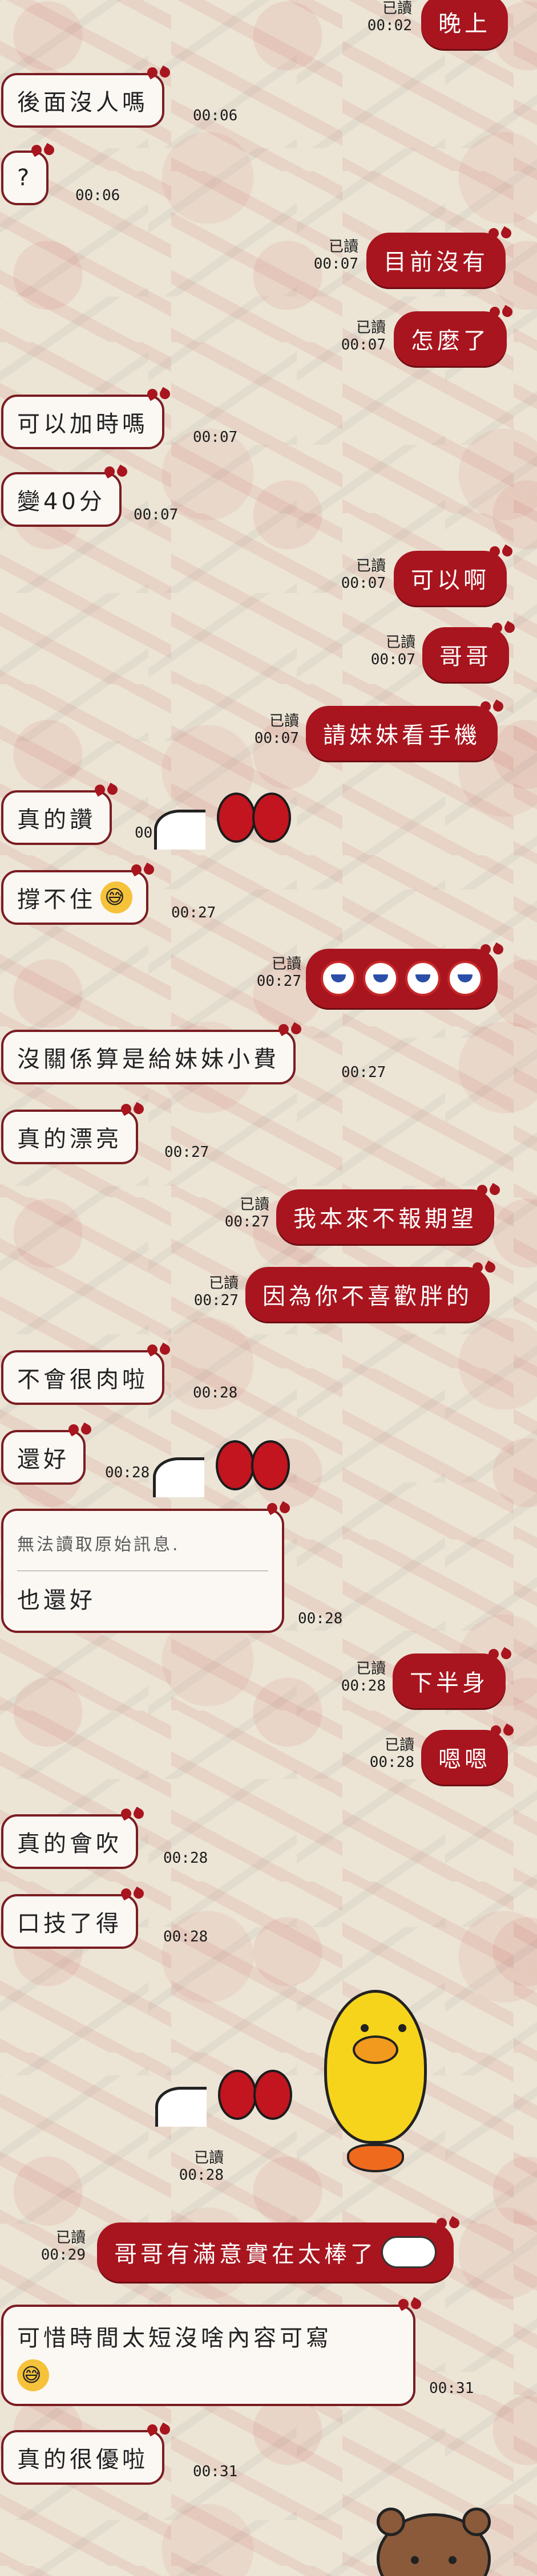 This screenshot has width=537, height=2576. Describe the element at coordinates (390, 25) in the screenshot. I see `message-time: 00:02` at that location.